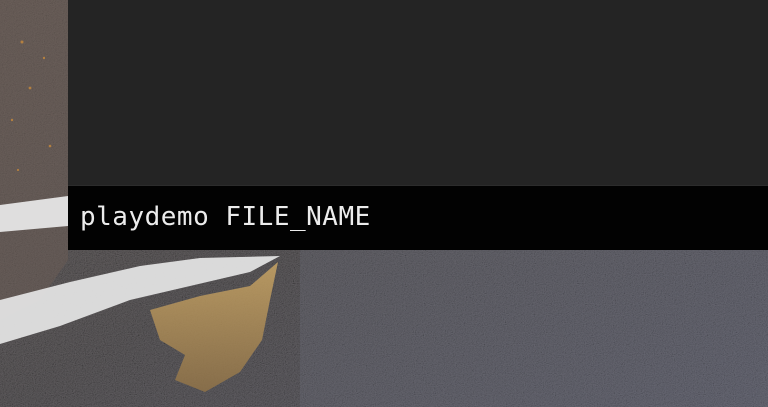 The width and height of the screenshot is (768, 407). Describe the element at coordinates (34, 160) in the screenshot. I see `ground-patch-brown` at that location.